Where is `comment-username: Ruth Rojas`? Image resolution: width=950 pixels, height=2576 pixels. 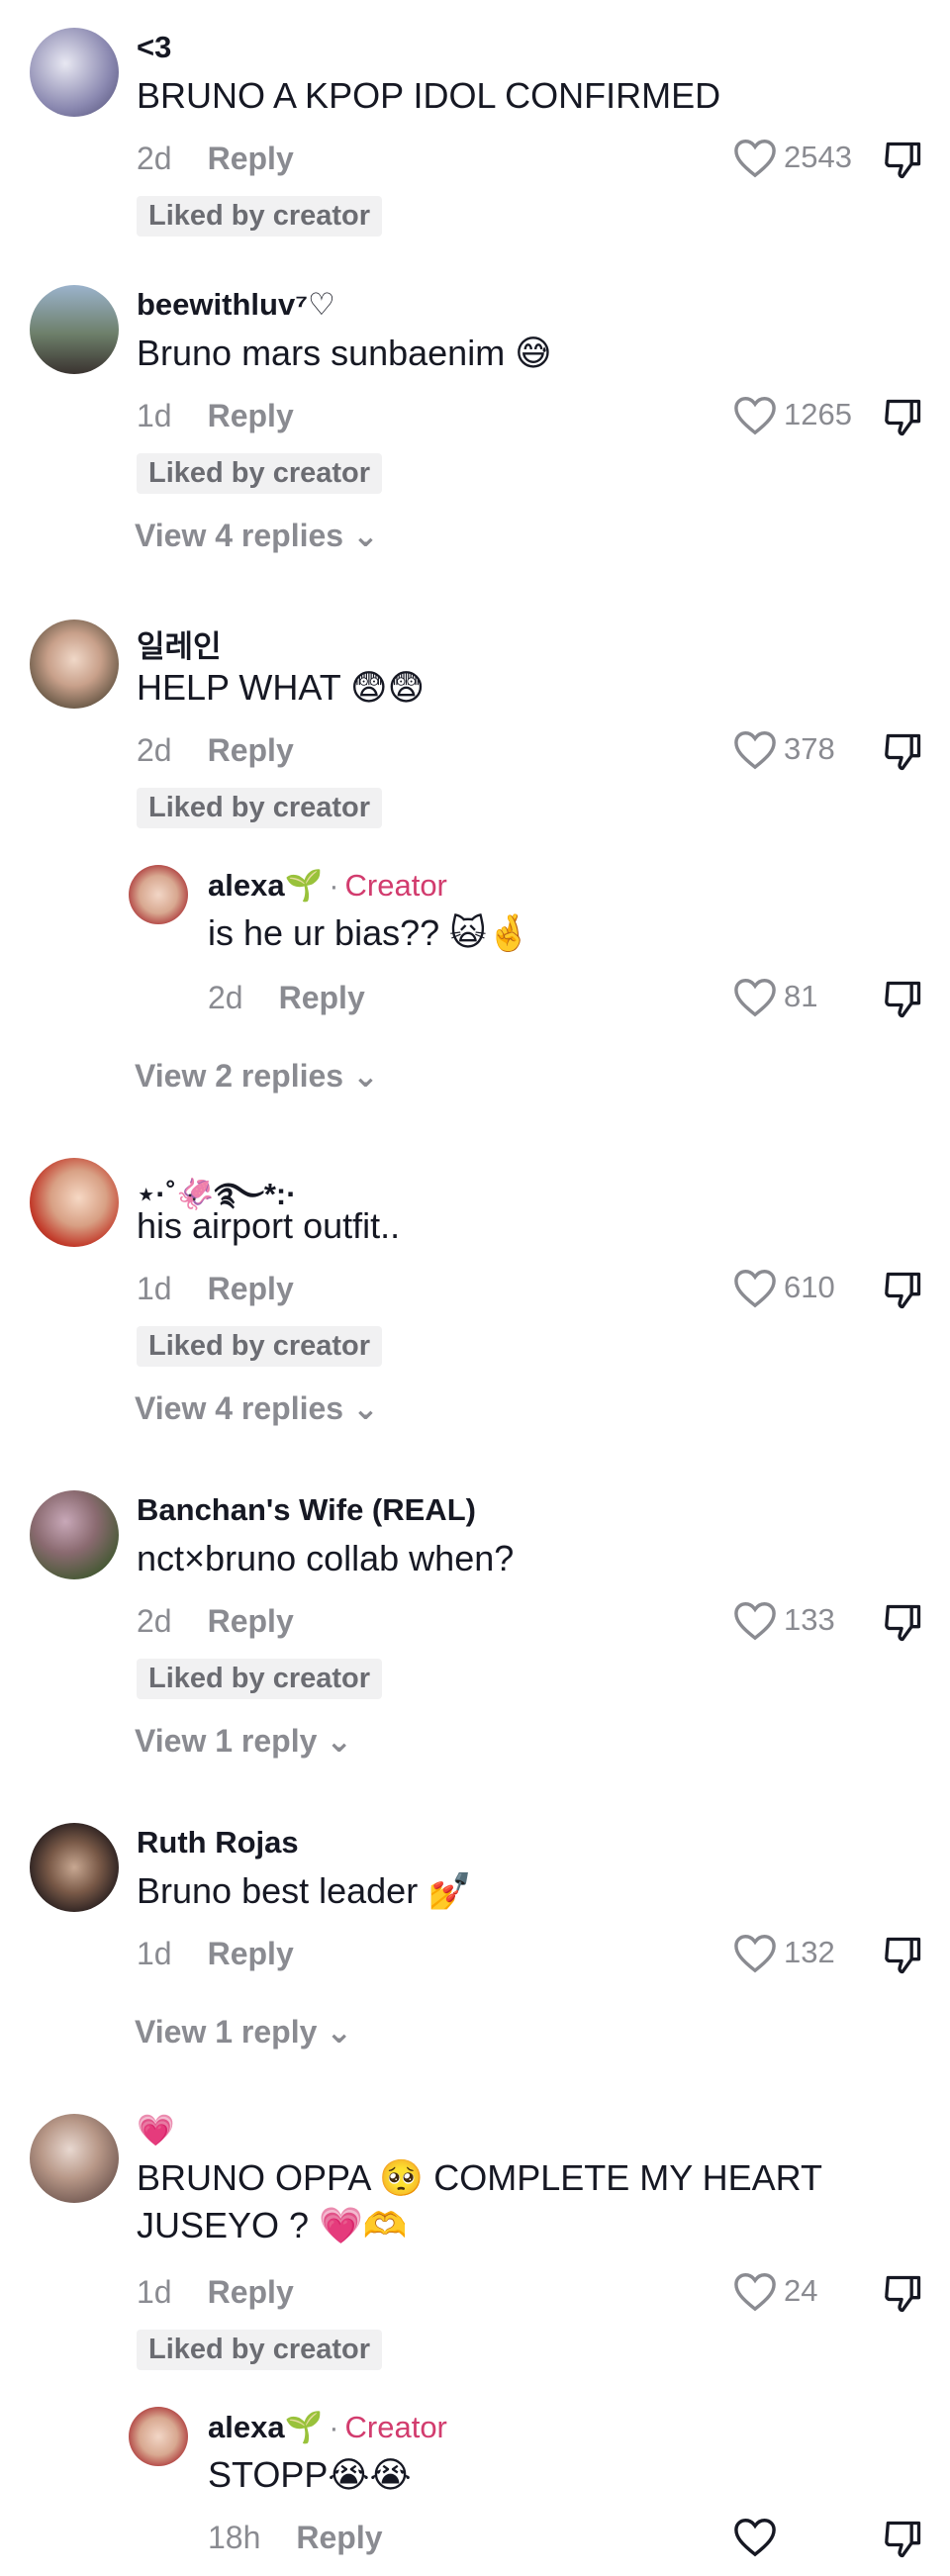 comment-username: Ruth Rojas is located at coordinates (218, 1842).